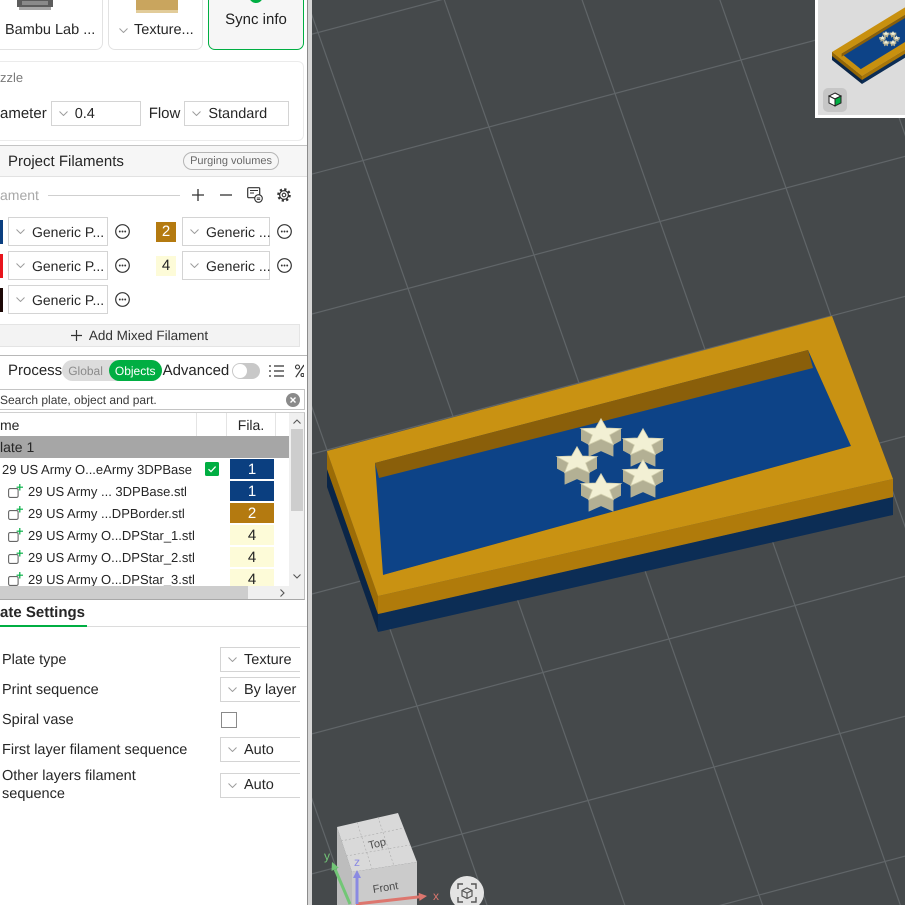 Image resolution: width=905 pixels, height=905 pixels. Describe the element at coordinates (860, 59) in the screenshot. I see `plate-thumbnail` at that location.